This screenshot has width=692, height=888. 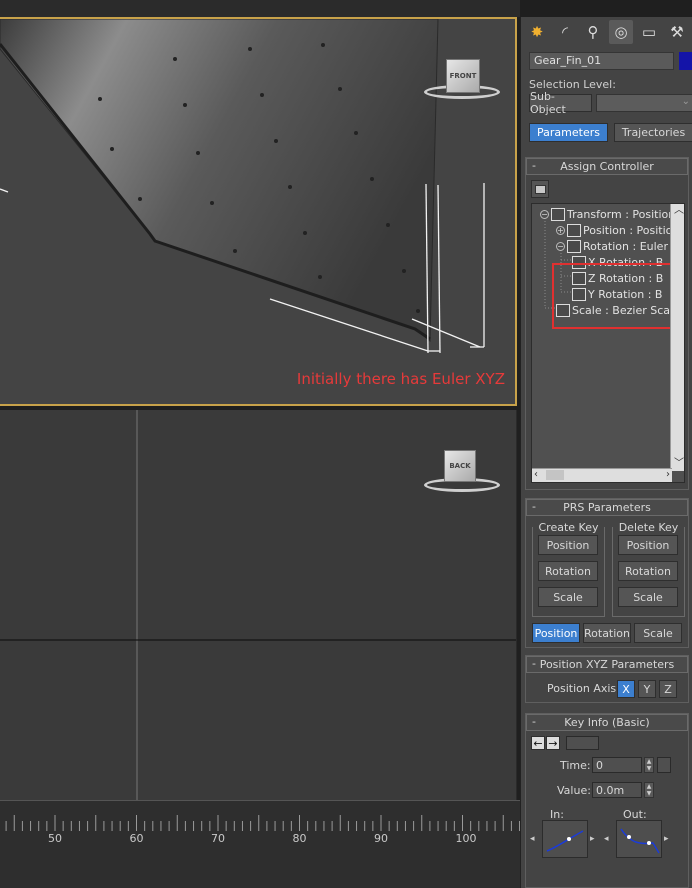 What do you see at coordinates (55, 838) in the screenshot?
I see `timeline-tick-label: 50` at bounding box center [55, 838].